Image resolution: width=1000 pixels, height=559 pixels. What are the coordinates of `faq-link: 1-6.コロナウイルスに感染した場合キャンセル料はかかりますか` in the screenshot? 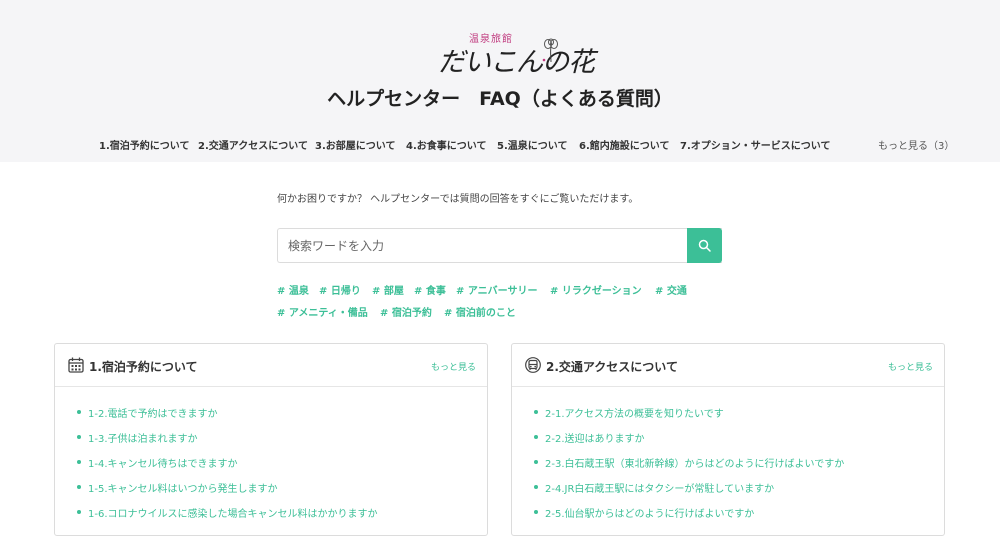 It's located at (227, 517).